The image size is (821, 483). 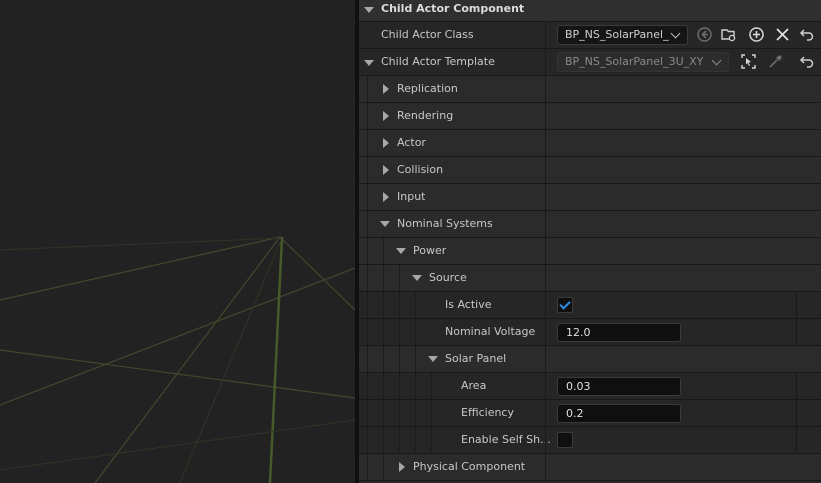 I want to click on eyedropper-icon, so click(x=775, y=61).